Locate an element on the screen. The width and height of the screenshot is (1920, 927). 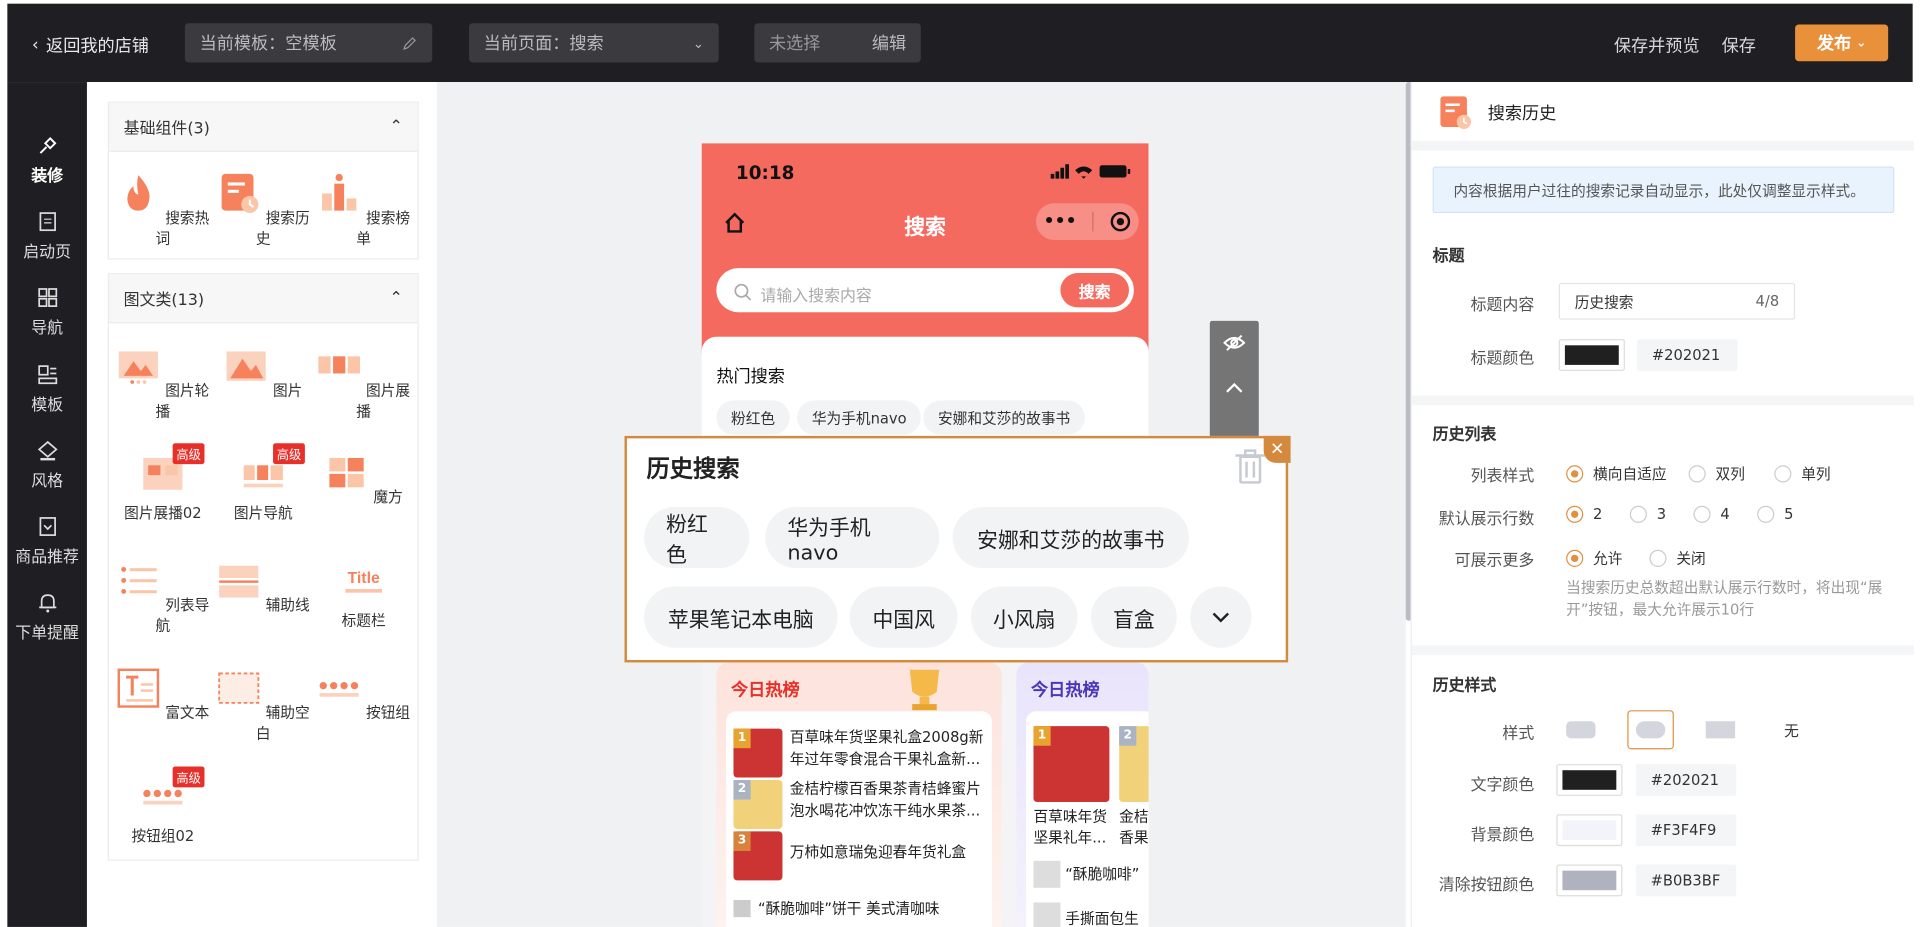
product-thumbnail: 1 is located at coordinates (1071, 764).